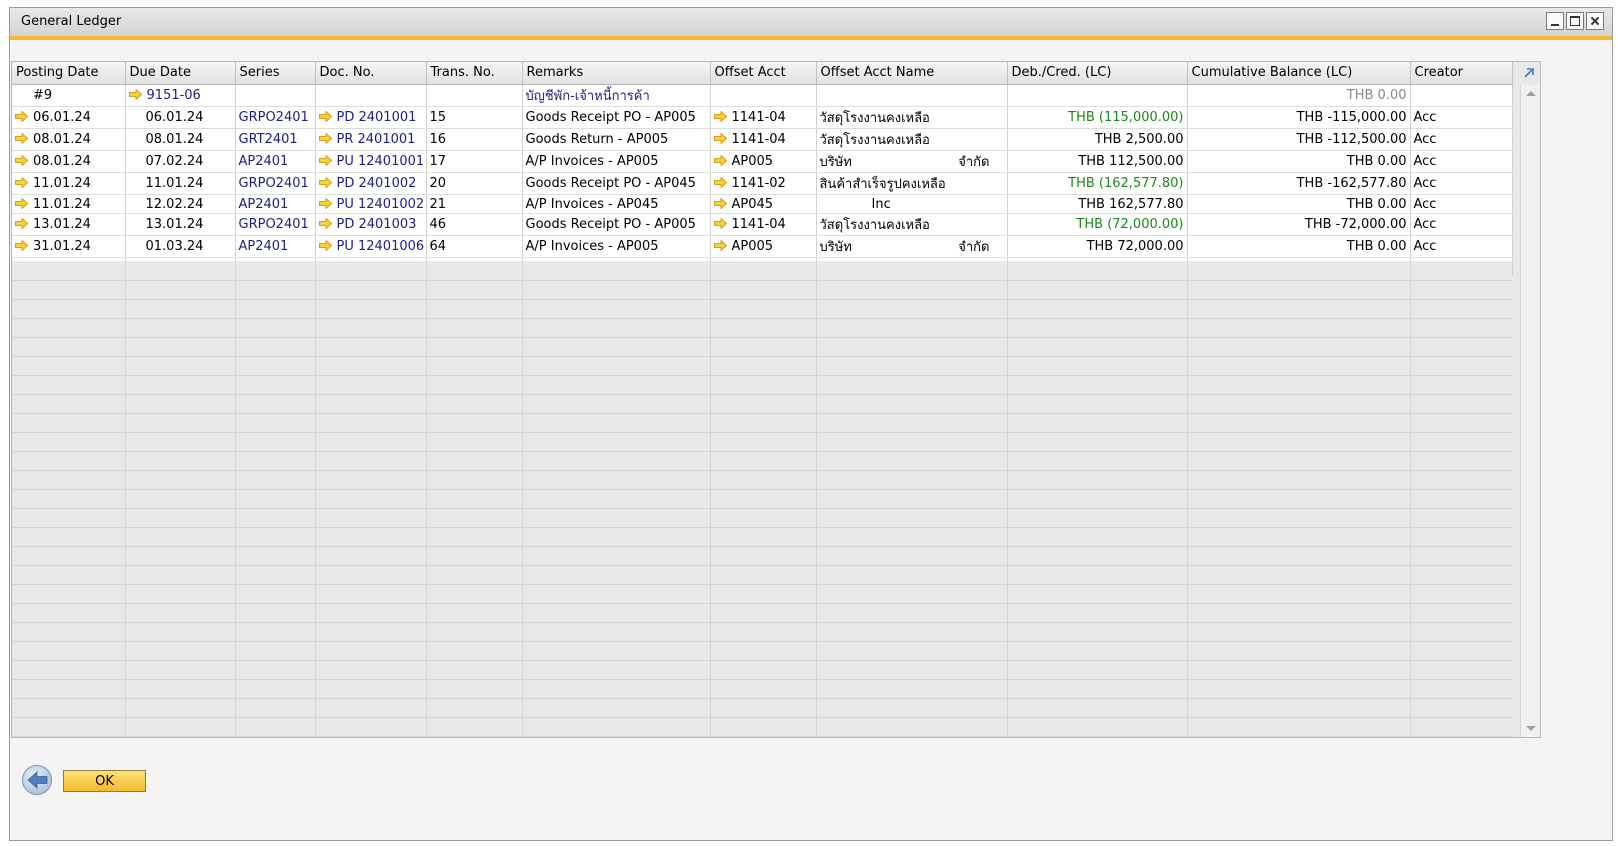 This screenshot has width=1618, height=846. I want to click on series-cell, so click(275, 96).